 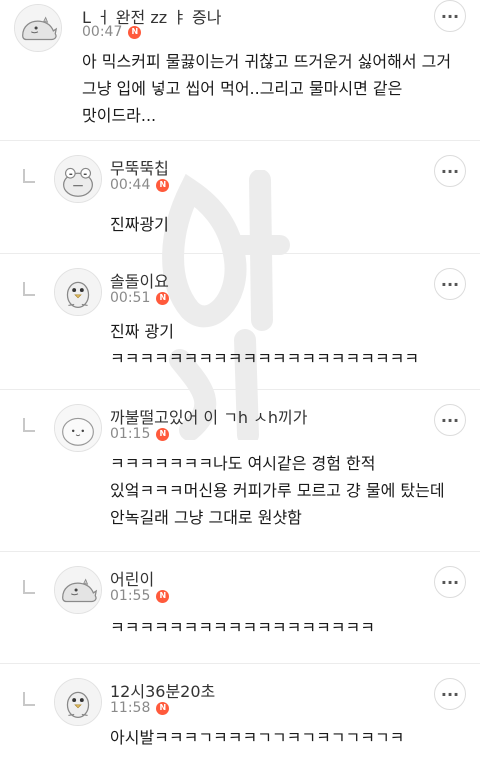 I want to click on comment-body: 아시발ㅋㅋㅋㄱㅋㅋㅋㄱㄱㅋㄱㅋㄱㄱㅋㄱㅋ, so click(x=257, y=737).